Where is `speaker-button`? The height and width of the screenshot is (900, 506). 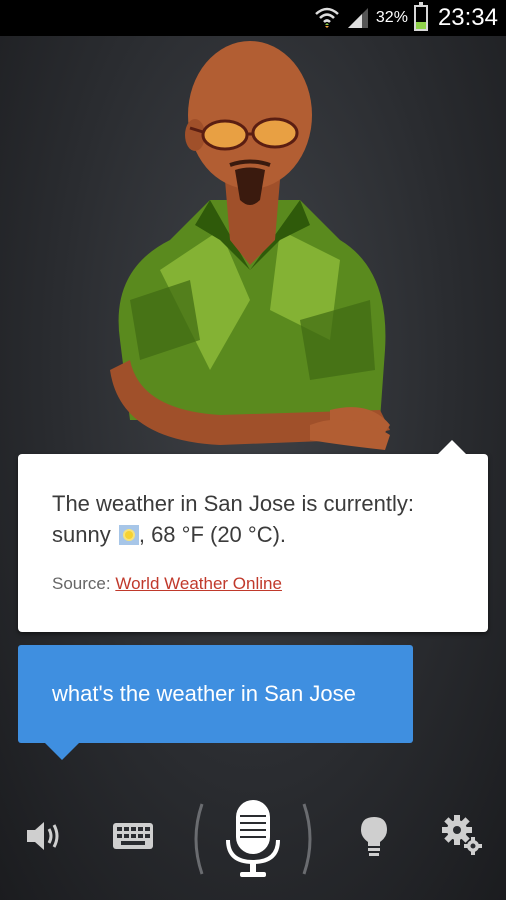
speaker-button is located at coordinates (44, 836).